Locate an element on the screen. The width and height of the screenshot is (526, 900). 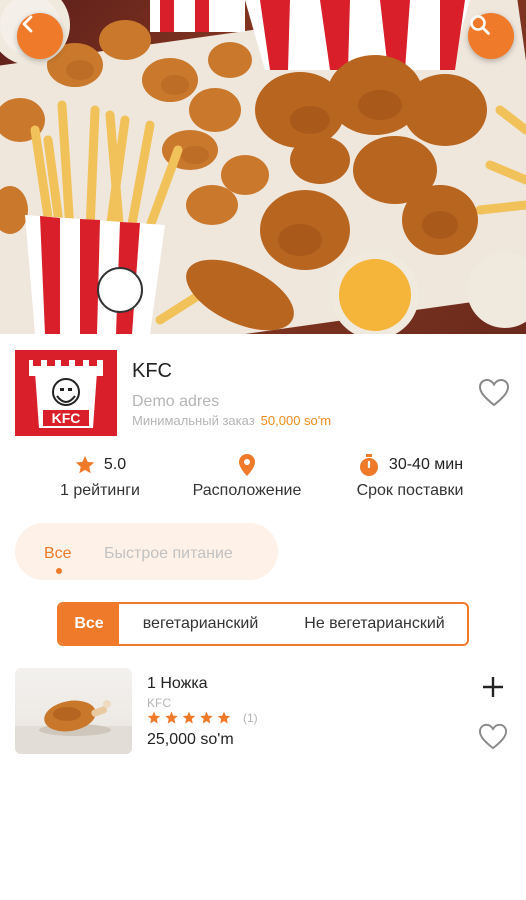
rating-value: 5.0 is located at coordinates (115, 464).